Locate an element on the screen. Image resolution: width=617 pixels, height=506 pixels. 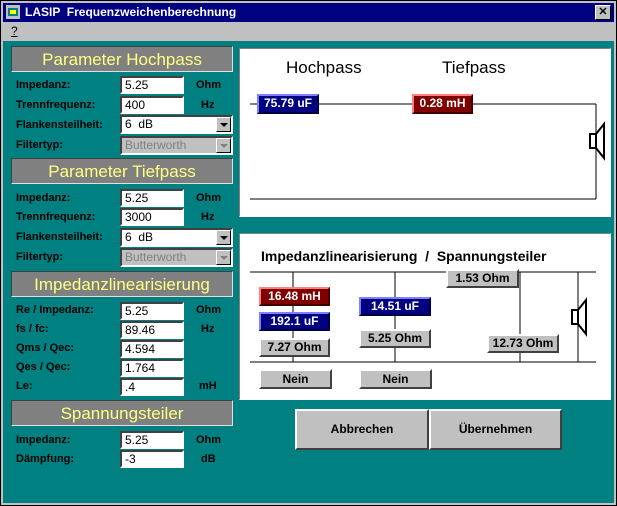
tp-filtertype-label: Filtertyp: is located at coordinates (40, 257).